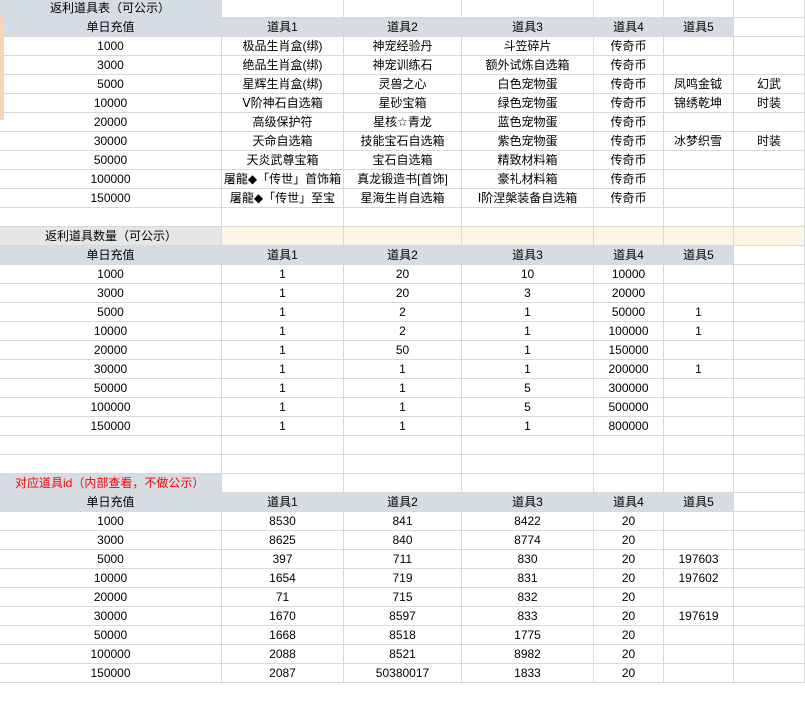  What do you see at coordinates (699, 559) in the screenshot?
I see `table-cell: 197603` at bounding box center [699, 559].